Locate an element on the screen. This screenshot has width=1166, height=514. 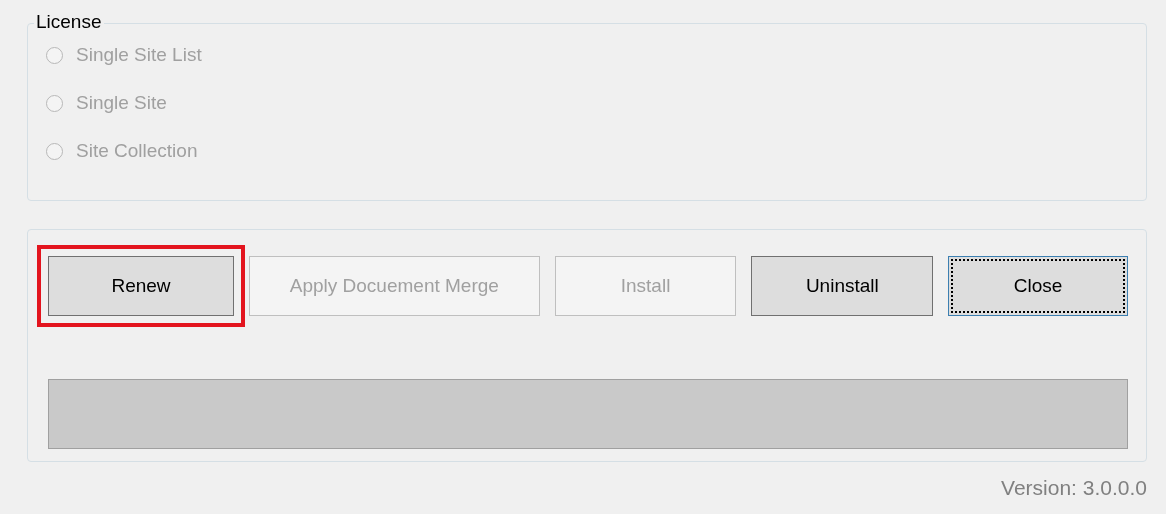
action-button: Renew is located at coordinates (141, 286).